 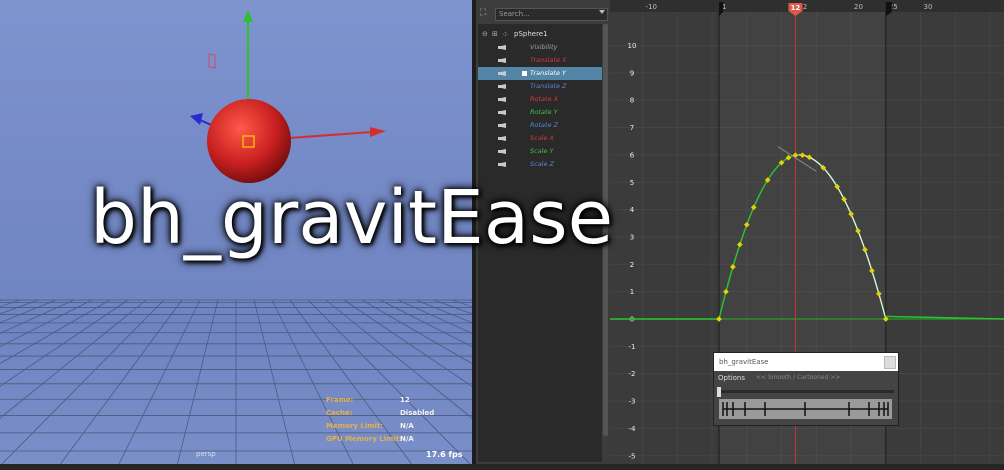 I want to click on attribute-label: Rotate Z, so click(x=544, y=125).